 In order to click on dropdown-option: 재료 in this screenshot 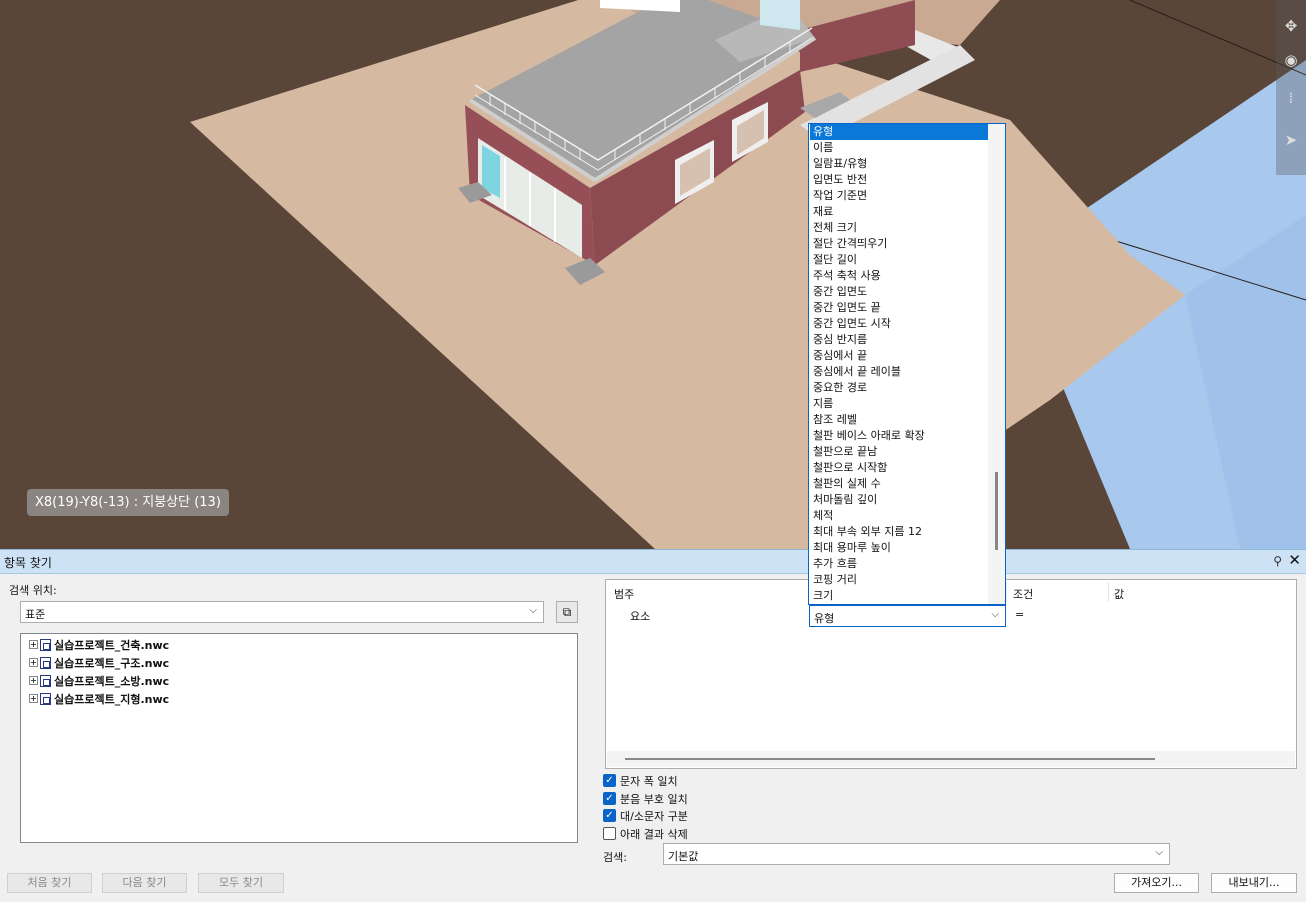, I will do `click(899, 212)`.